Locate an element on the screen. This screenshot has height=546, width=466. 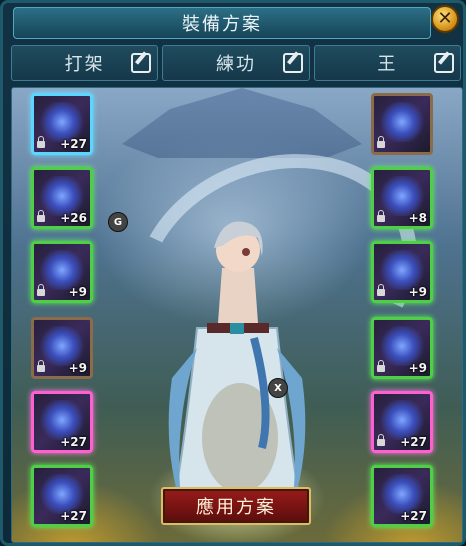
close-icon: ✕ is located at coordinates (445, 18).